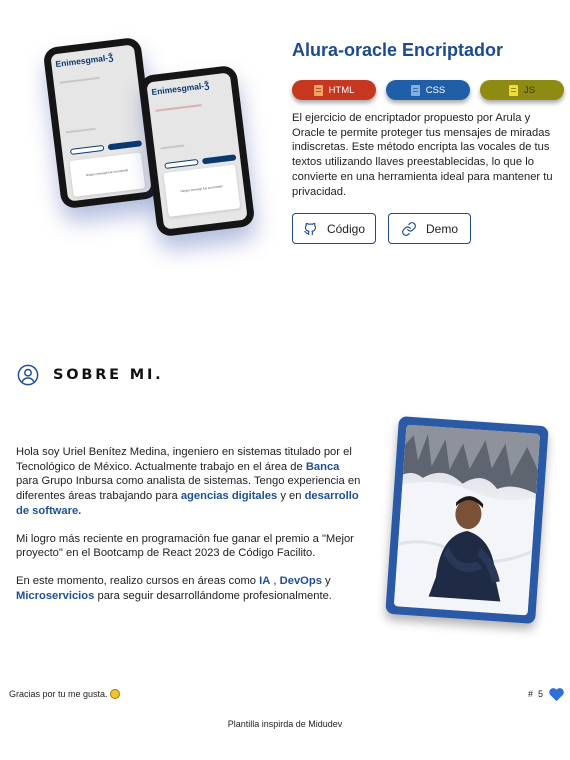 This screenshot has width=570, height=760. Describe the element at coordinates (442, 228) in the screenshot. I see `demo-button-label: Demo` at that location.